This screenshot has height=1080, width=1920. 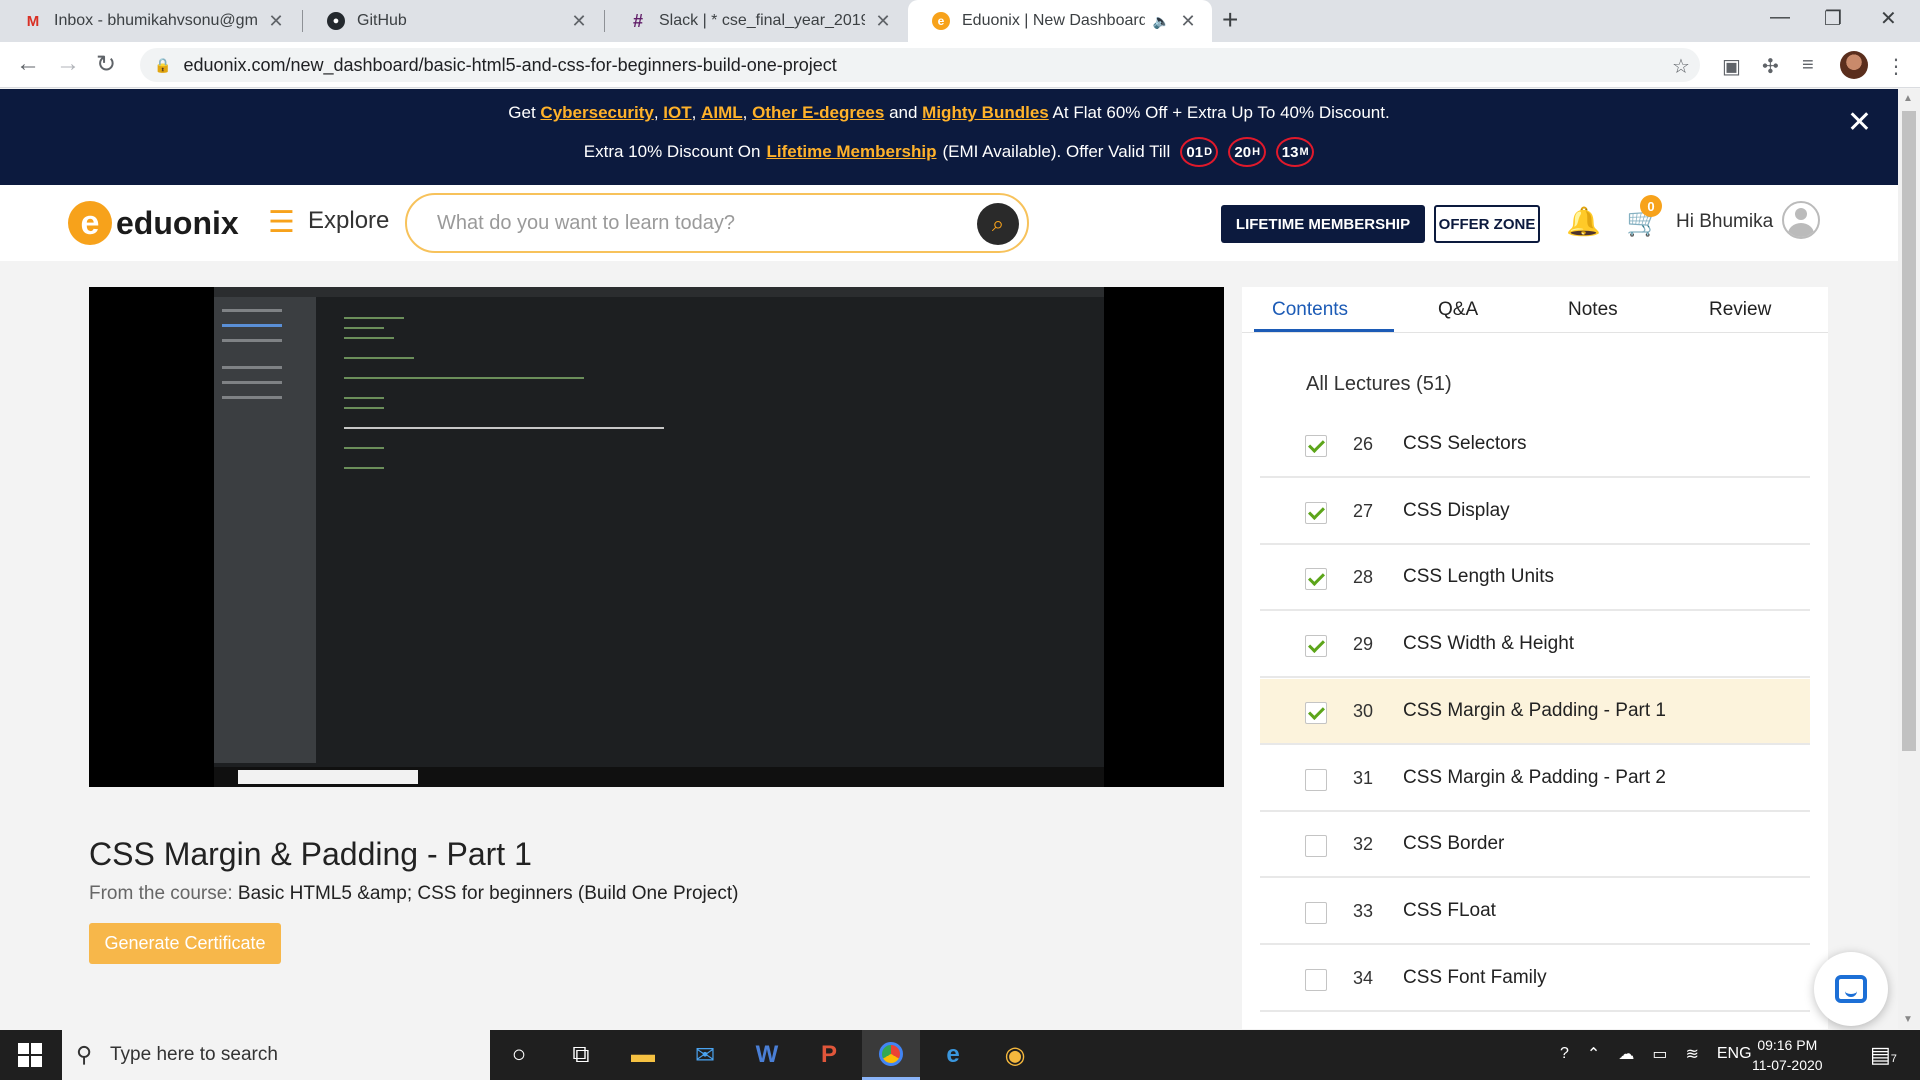 What do you see at coordinates (1593, 1054) in the screenshot?
I see `chevron-up-icon: ⌃` at bounding box center [1593, 1054].